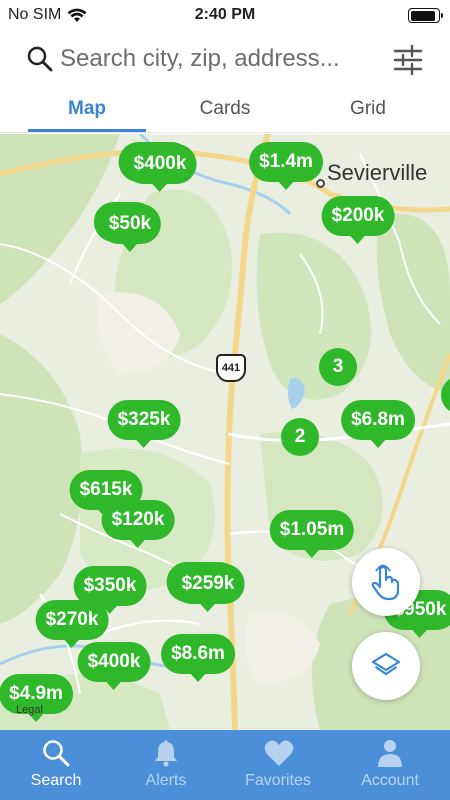 Image resolution: width=450 pixels, height=800 pixels. Describe the element at coordinates (87, 130) in the screenshot. I see `active-tab-indicator` at that location.